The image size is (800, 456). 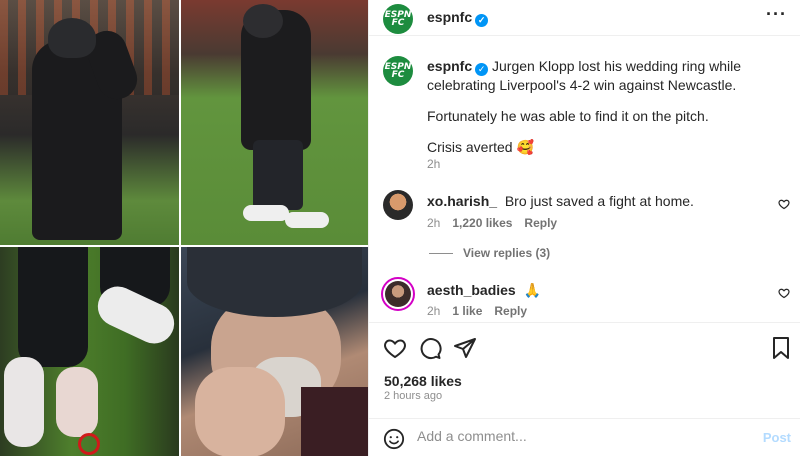 I want to click on post-comment-button: Post, so click(x=777, y=437).